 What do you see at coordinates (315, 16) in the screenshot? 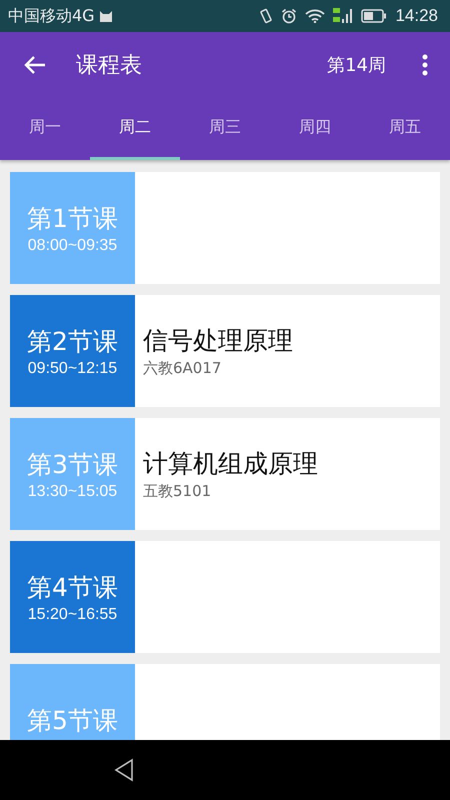
I see `wifi-icon` at bounding box center [315, 16].